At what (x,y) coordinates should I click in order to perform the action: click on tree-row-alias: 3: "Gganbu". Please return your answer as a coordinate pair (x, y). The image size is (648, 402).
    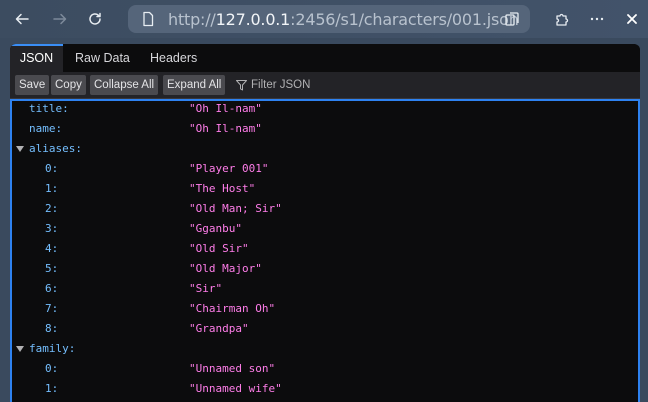
    Looking at the image, I should click on (325, 229).